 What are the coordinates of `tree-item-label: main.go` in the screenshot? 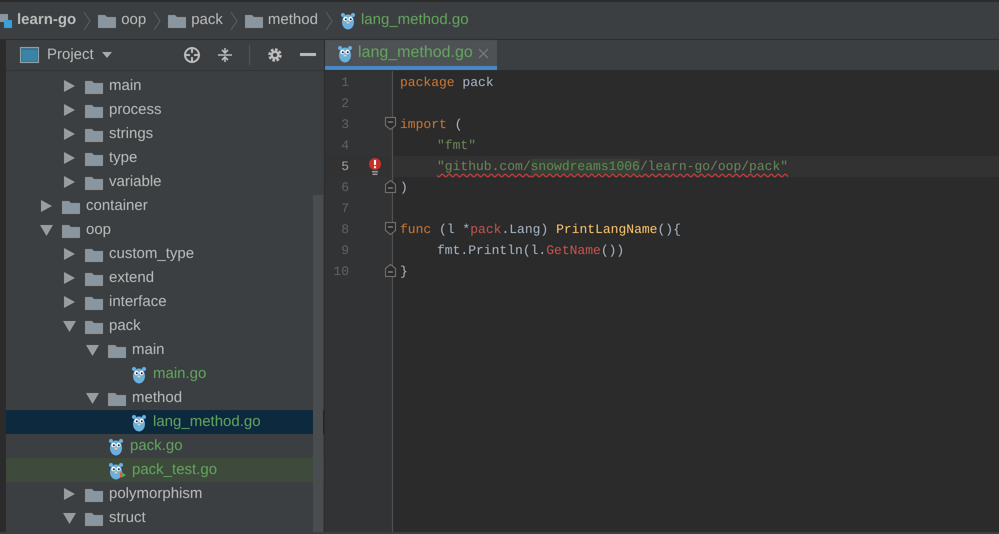 It's located at (179, 374).